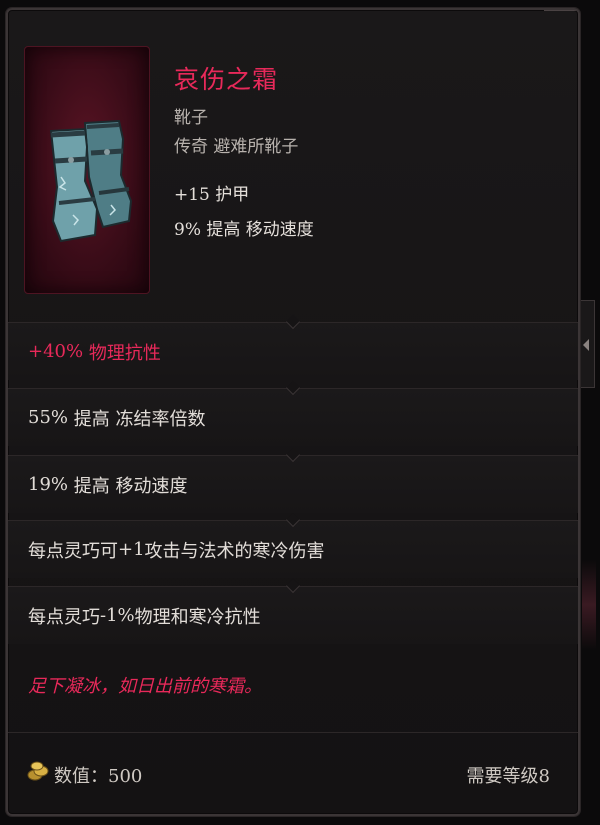  I want to click on property-row: +40% 物理抗性, so click(293, 347).